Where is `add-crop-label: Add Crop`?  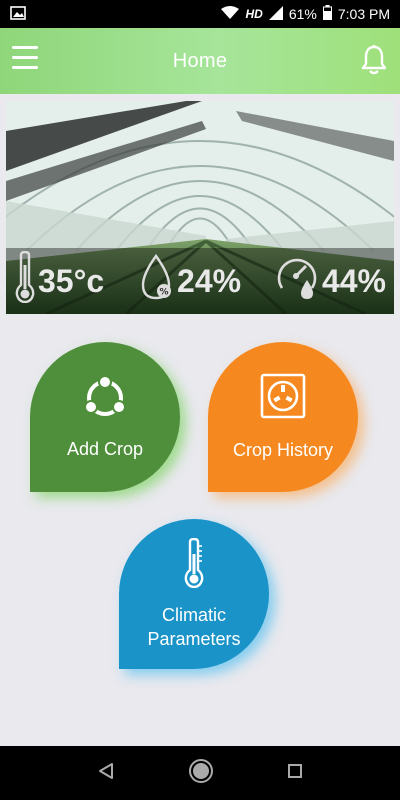
add-crop-label: Add Crop is located at coordinates (105, 448).